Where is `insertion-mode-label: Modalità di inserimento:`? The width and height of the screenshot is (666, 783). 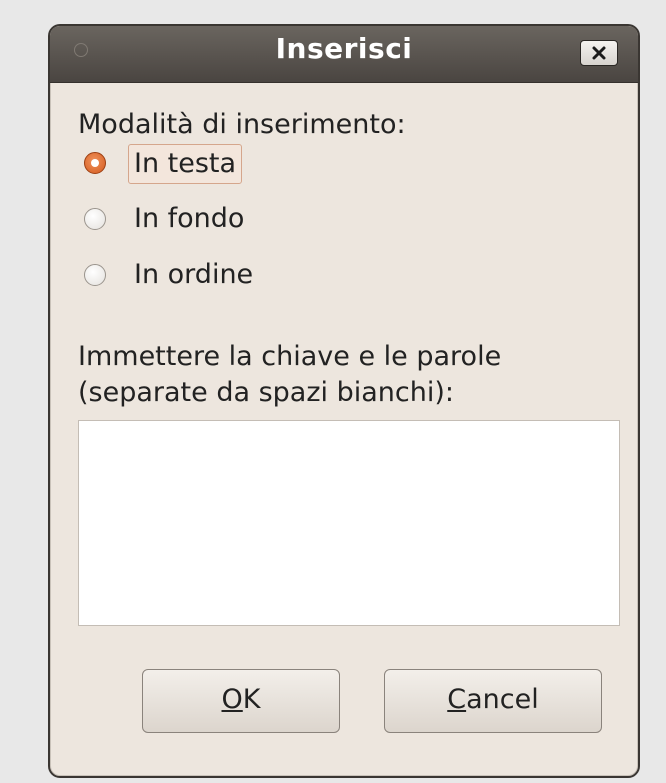
insertion-mode-label: Modalità di inserimento: is located at coordinates (242, 124).